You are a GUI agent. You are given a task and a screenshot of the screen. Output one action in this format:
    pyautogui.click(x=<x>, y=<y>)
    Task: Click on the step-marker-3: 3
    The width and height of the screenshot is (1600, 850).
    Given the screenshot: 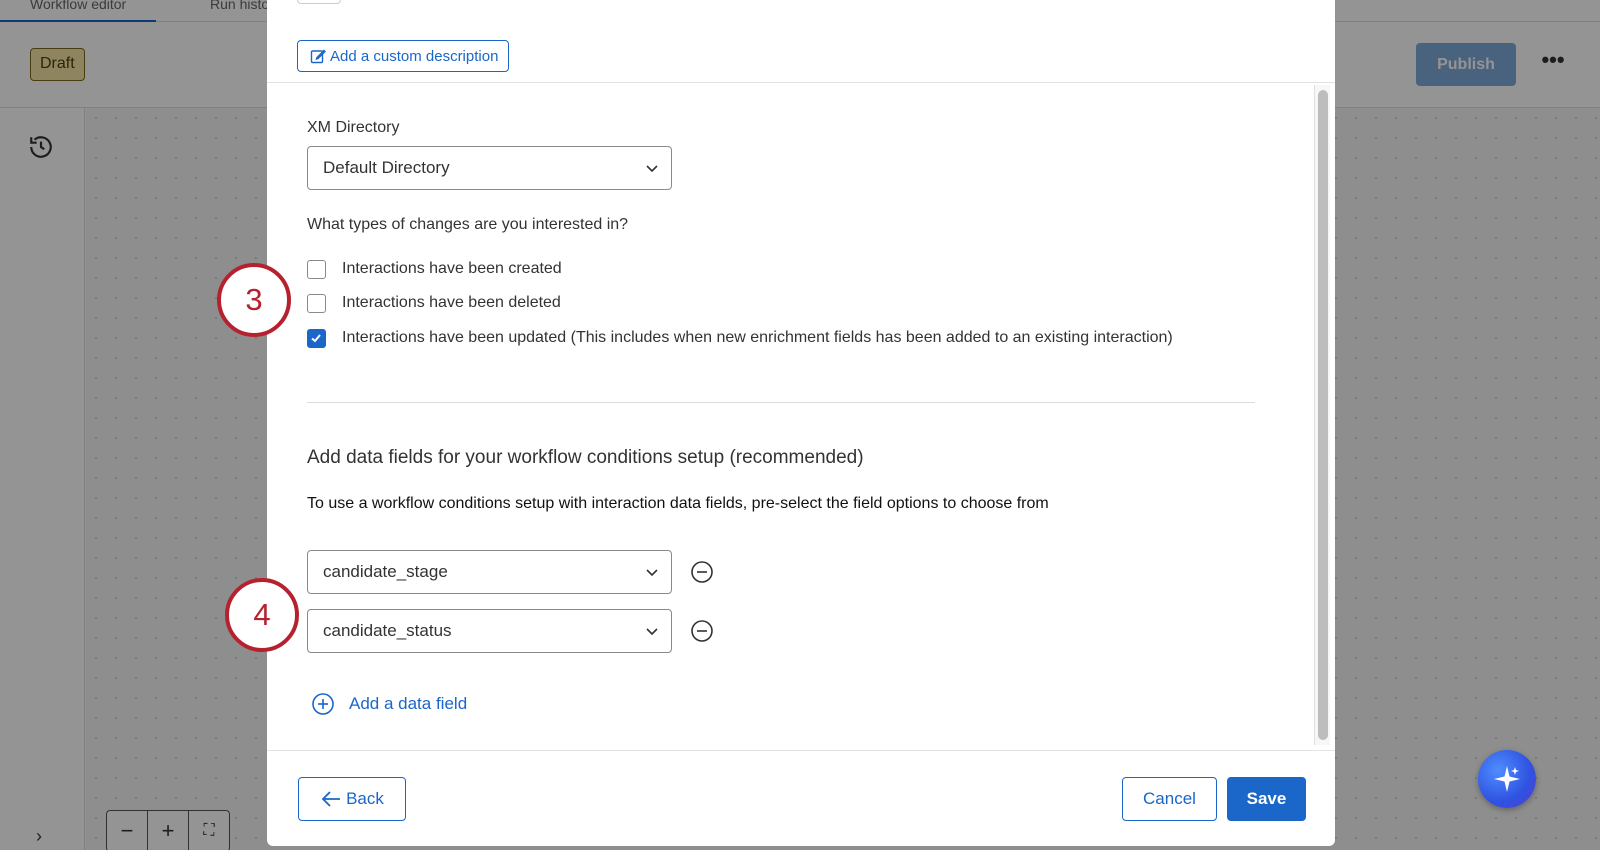 What is the action you would take?
    pyautogui.click(x=254, y=300)
    